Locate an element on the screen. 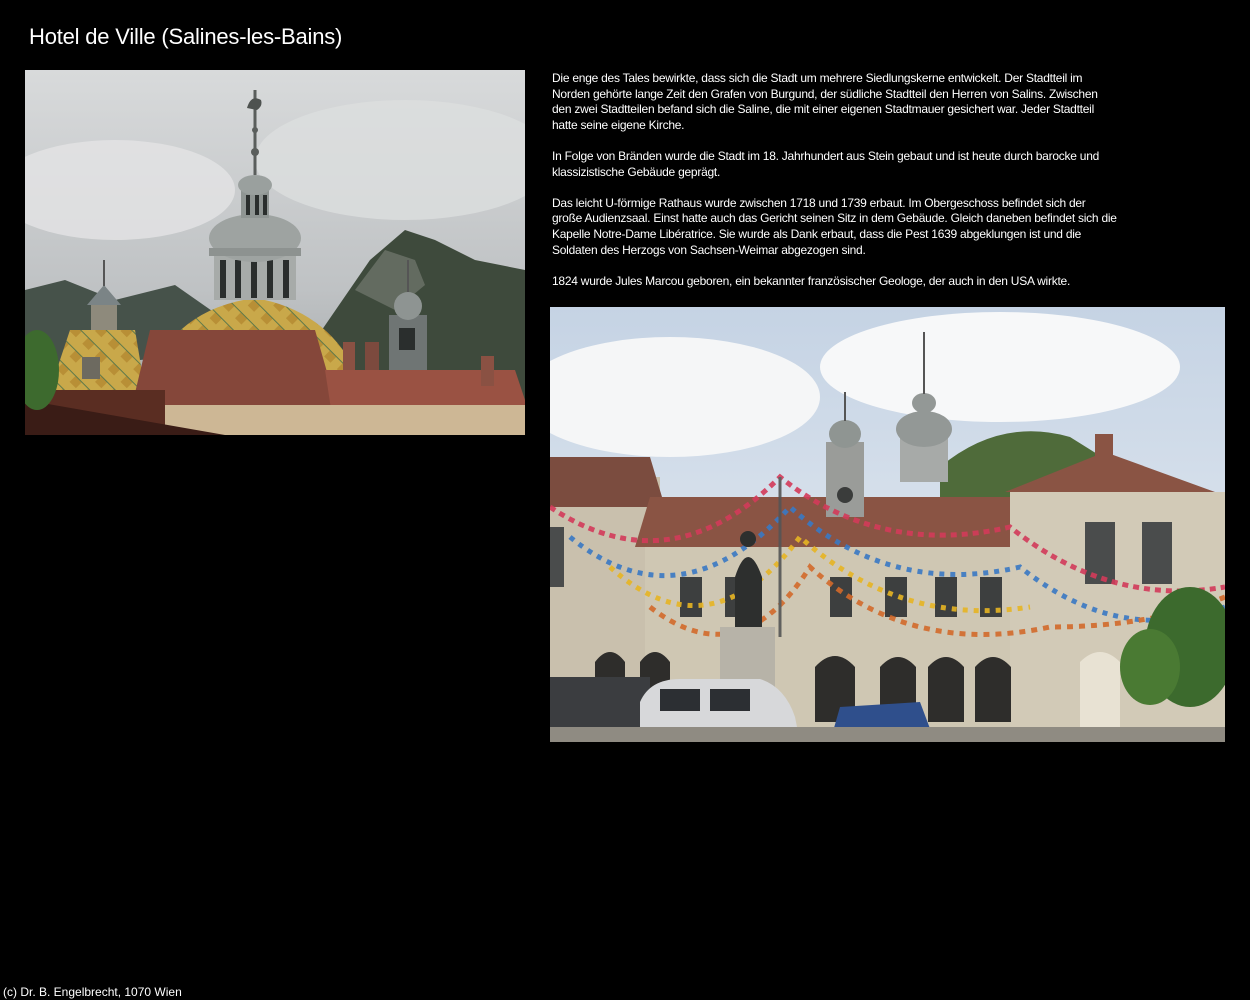 Image resolution: width=1250 pixels, height=1000 pixels. page-title: Hotel de Ville (Salines-les-Bains) is located at coordinates (186, 36).